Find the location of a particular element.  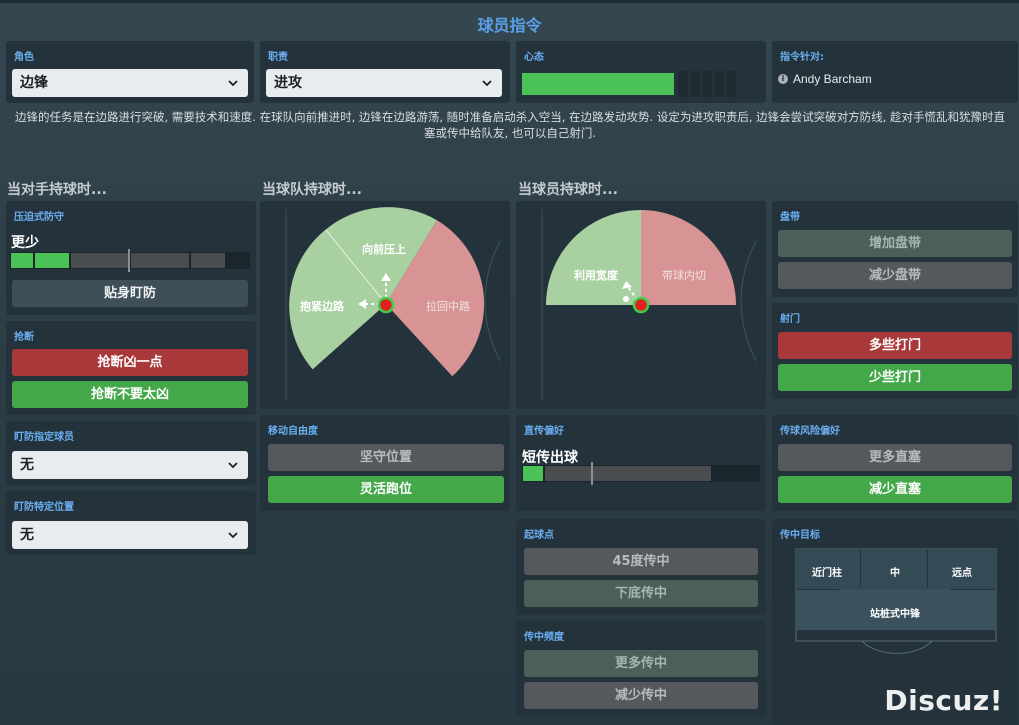

target-man-label: 站桩式中锋 is located at coordinates (895, 614).